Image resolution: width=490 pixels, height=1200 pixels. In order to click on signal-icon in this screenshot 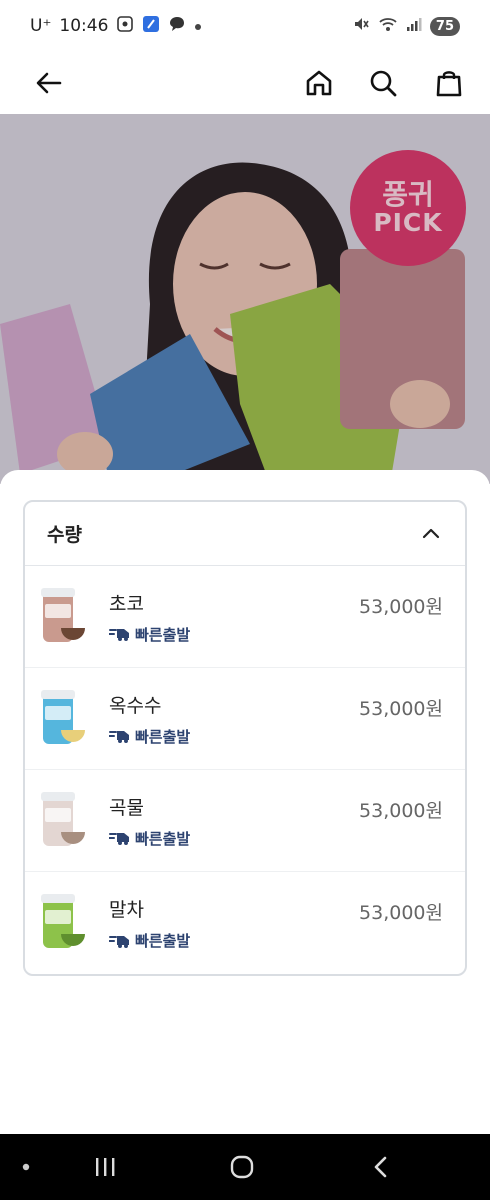, I will do `click(414, 26)`.